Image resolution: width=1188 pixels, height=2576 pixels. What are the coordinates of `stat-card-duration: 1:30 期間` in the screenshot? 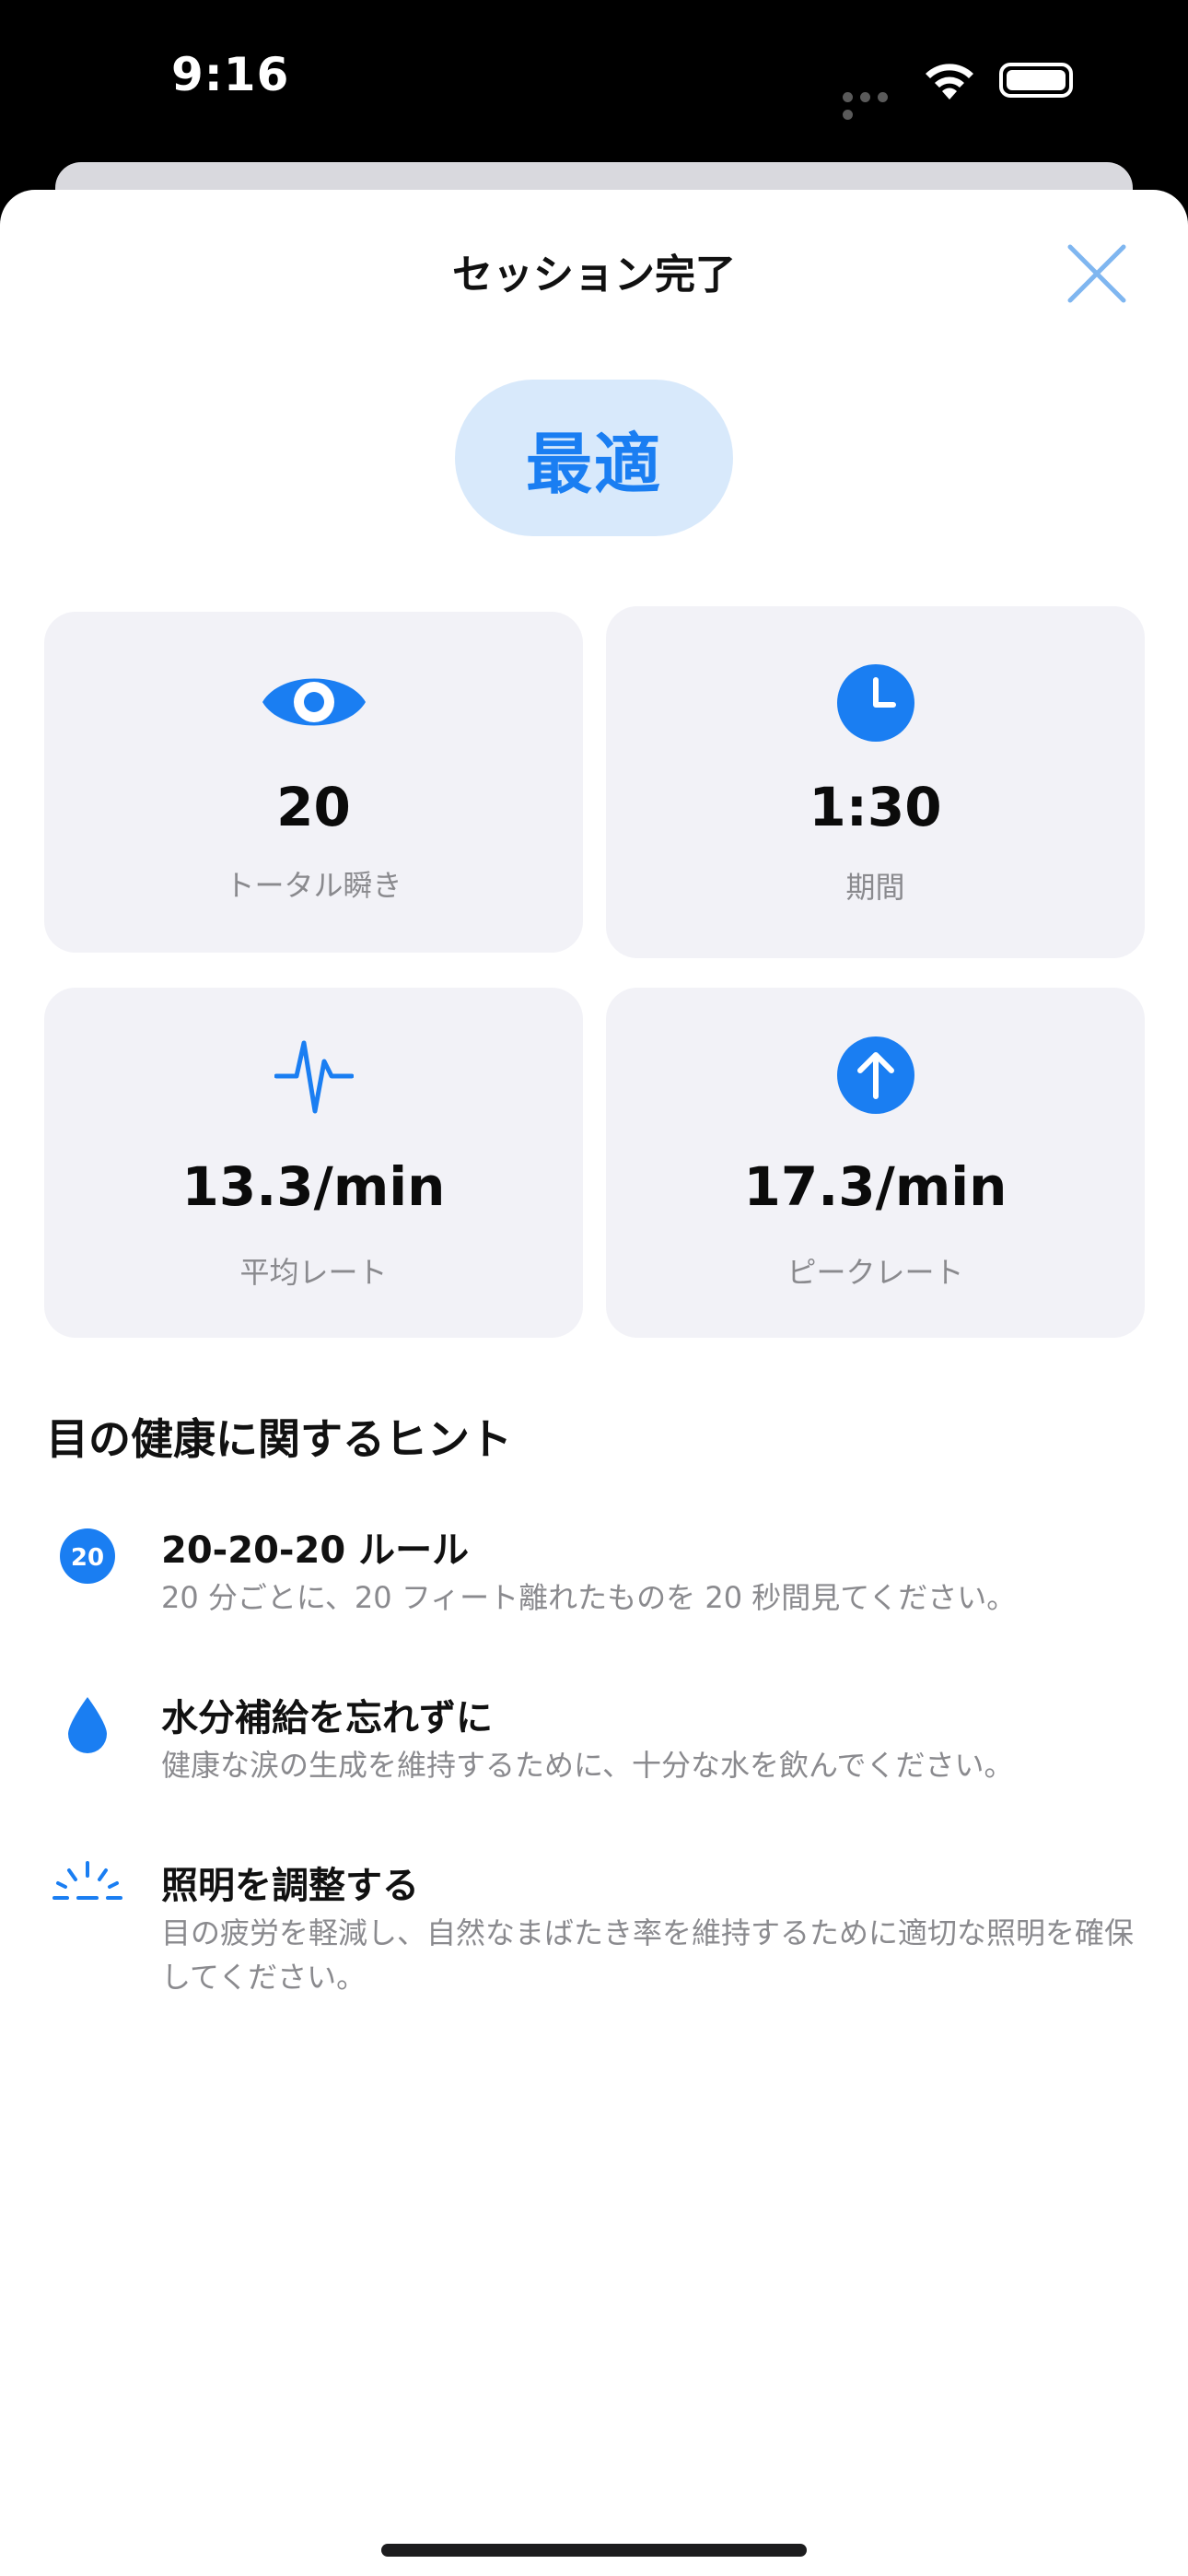 It's located at (875, 782).